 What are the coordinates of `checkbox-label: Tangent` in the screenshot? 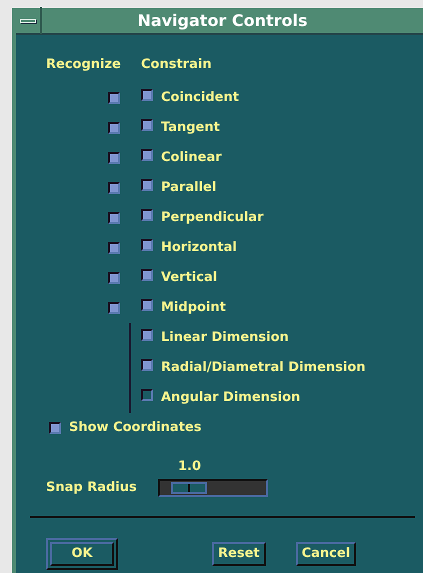 It's located at (190, 127).